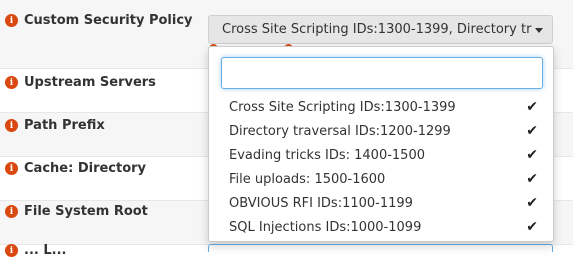 This screenshot has height=258, width=573. Describe the element at coordinates (85, 168) in the screenshot. I see `label-text: Cache: Directory` at that location.